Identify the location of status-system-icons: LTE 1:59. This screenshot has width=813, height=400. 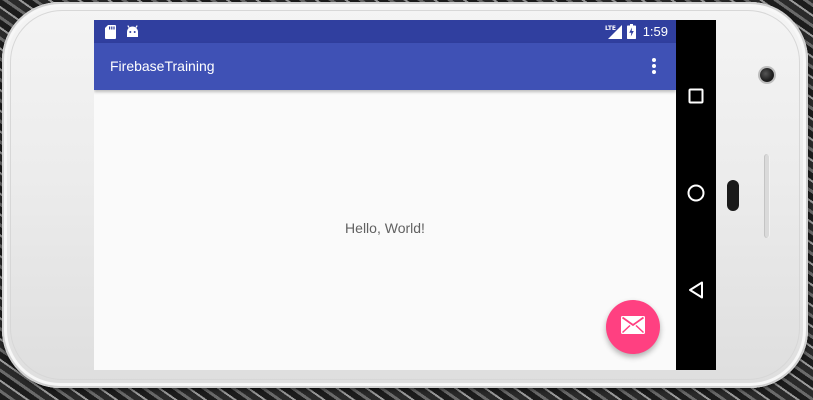
(636, 31).